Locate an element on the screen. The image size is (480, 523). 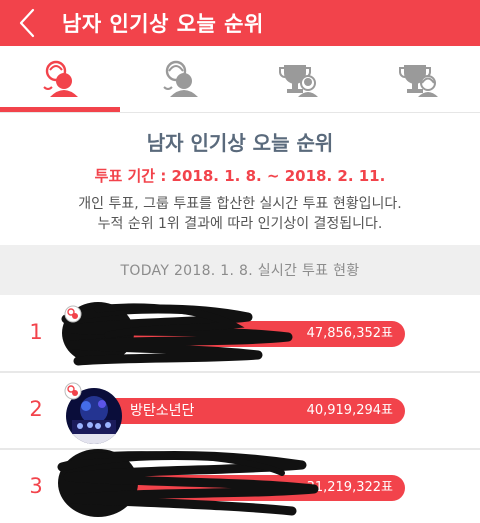
group-trophy-icon is located at coordinates (298, 81).